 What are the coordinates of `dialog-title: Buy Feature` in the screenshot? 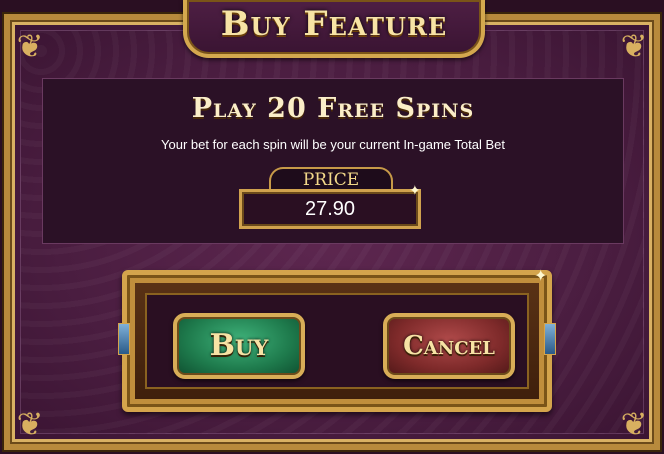 It's located at (334, 24).